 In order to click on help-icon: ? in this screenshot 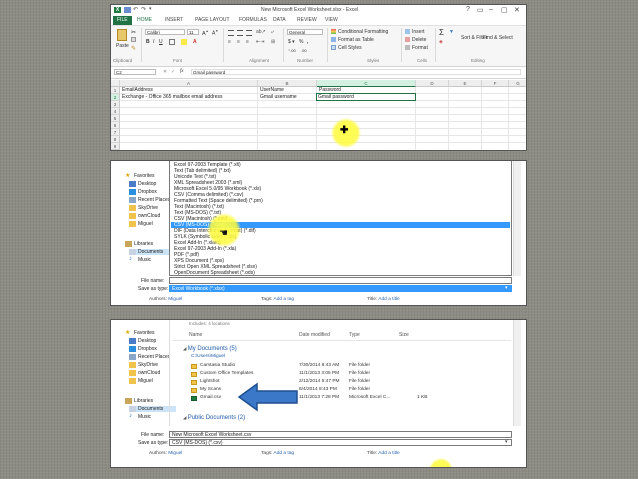, I will do `click(468, 9)`.